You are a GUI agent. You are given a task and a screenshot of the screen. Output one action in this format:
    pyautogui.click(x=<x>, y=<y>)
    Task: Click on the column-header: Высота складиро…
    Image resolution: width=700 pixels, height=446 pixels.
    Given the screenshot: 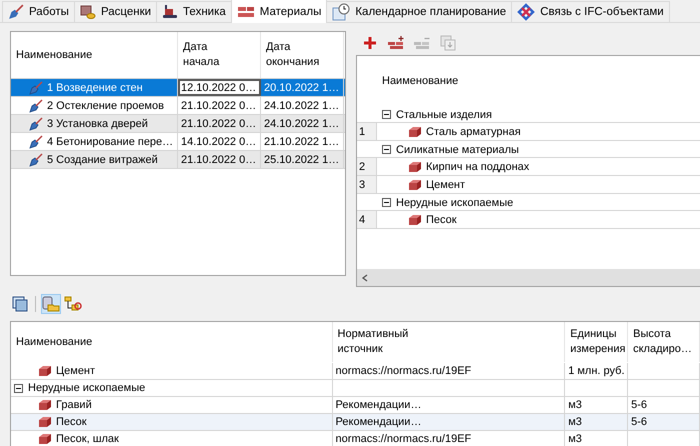 What is the action you would take?
    pyautogui.click(x=664, y=342)
    